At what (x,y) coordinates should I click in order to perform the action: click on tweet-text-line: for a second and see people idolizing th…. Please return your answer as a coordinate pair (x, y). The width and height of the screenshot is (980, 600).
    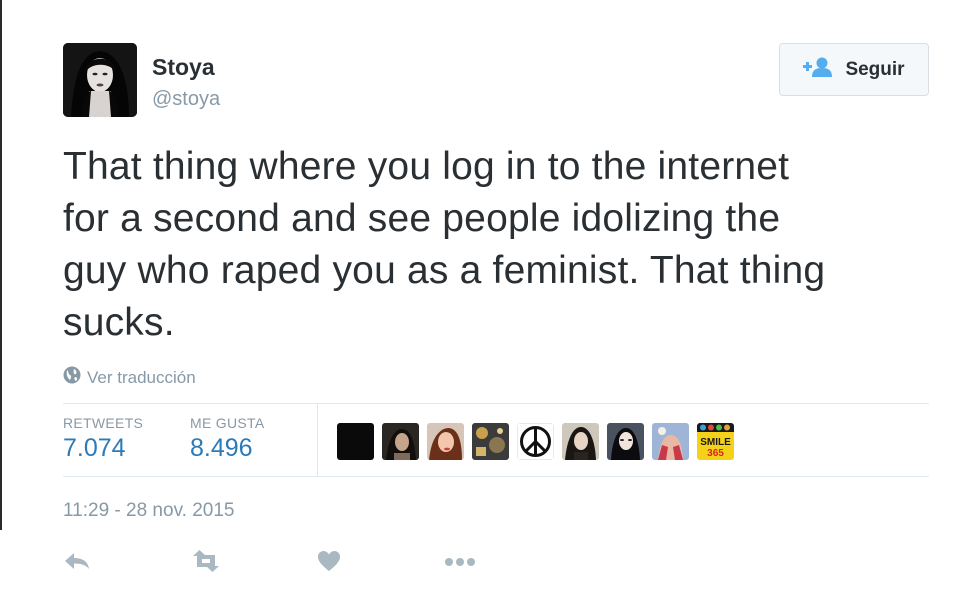
    Looking at the image, I should click on (422, 218).